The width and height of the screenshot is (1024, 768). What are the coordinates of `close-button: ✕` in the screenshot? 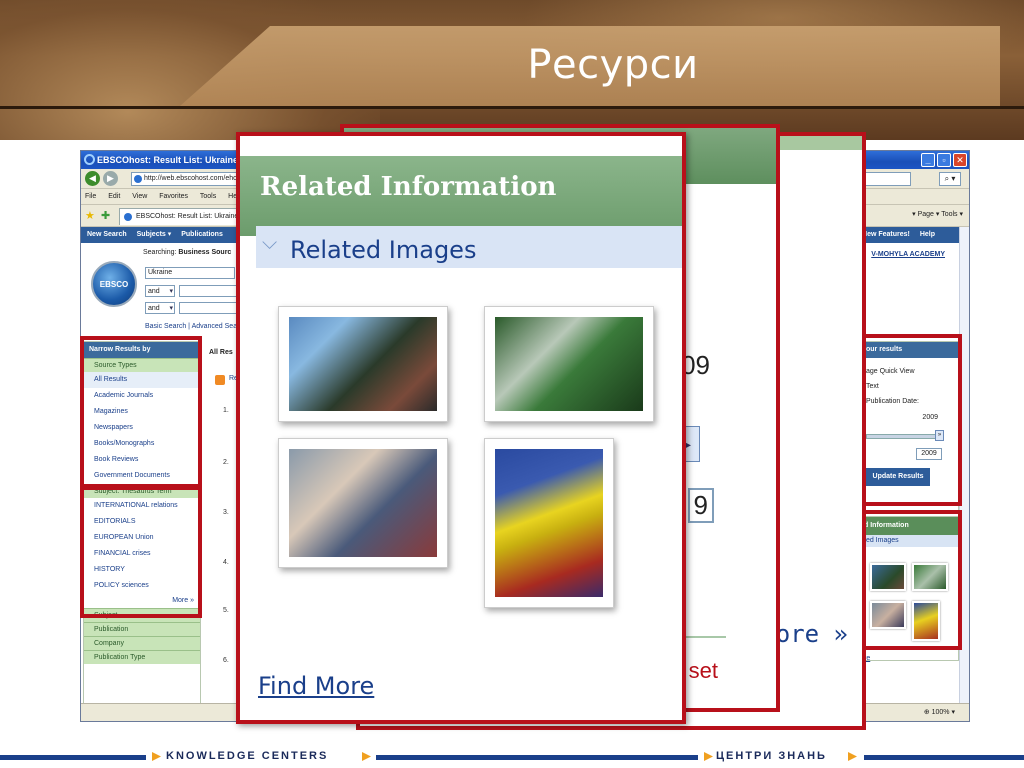 It's located at (960, 160).